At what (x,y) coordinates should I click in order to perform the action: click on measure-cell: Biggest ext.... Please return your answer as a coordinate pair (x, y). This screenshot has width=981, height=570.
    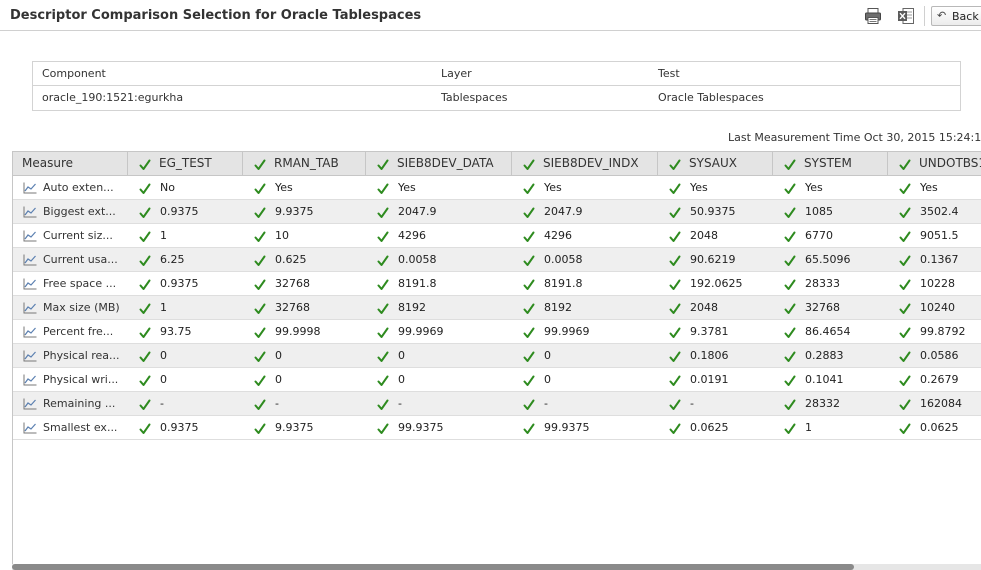
    Looking at the image, I should click on (70, 211).